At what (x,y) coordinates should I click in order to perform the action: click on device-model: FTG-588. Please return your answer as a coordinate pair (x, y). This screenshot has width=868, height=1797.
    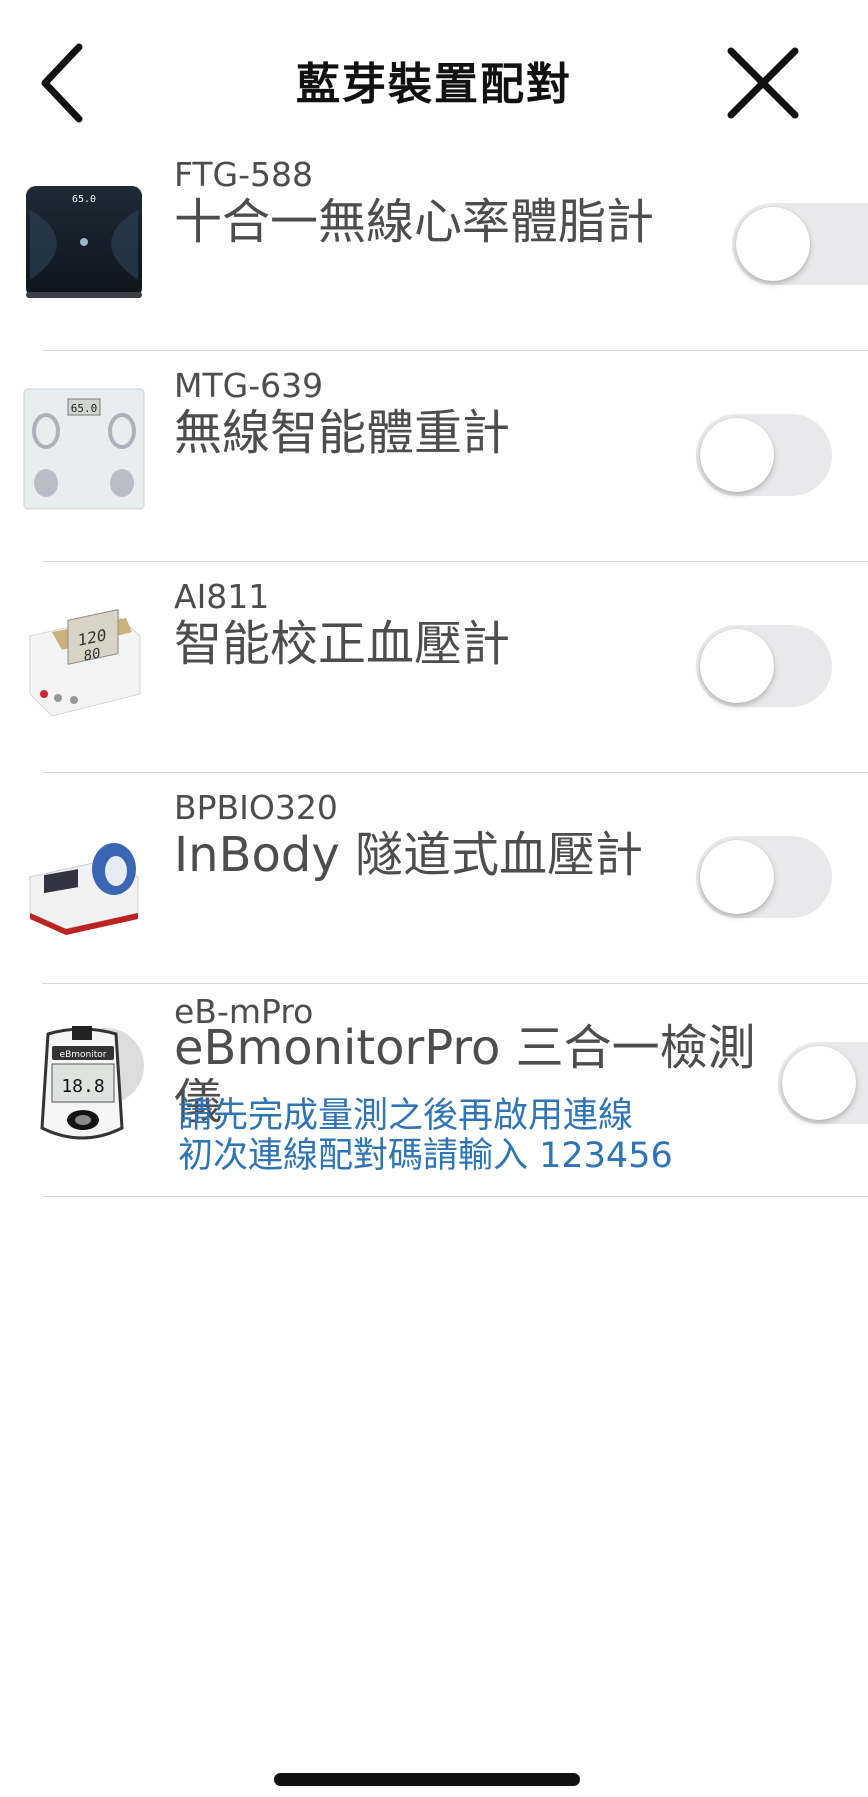
    Looking at the image, I should click on (244, 174).